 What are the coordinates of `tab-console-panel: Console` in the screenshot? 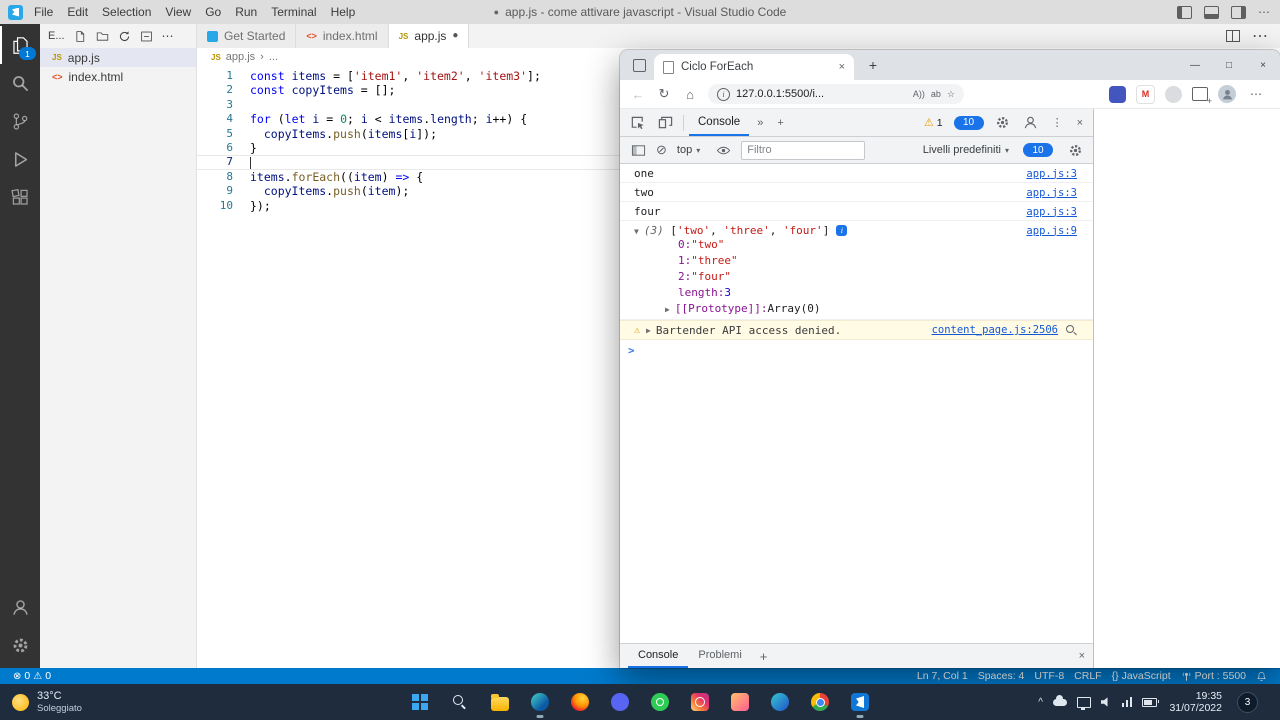 It's located at (719, 122).